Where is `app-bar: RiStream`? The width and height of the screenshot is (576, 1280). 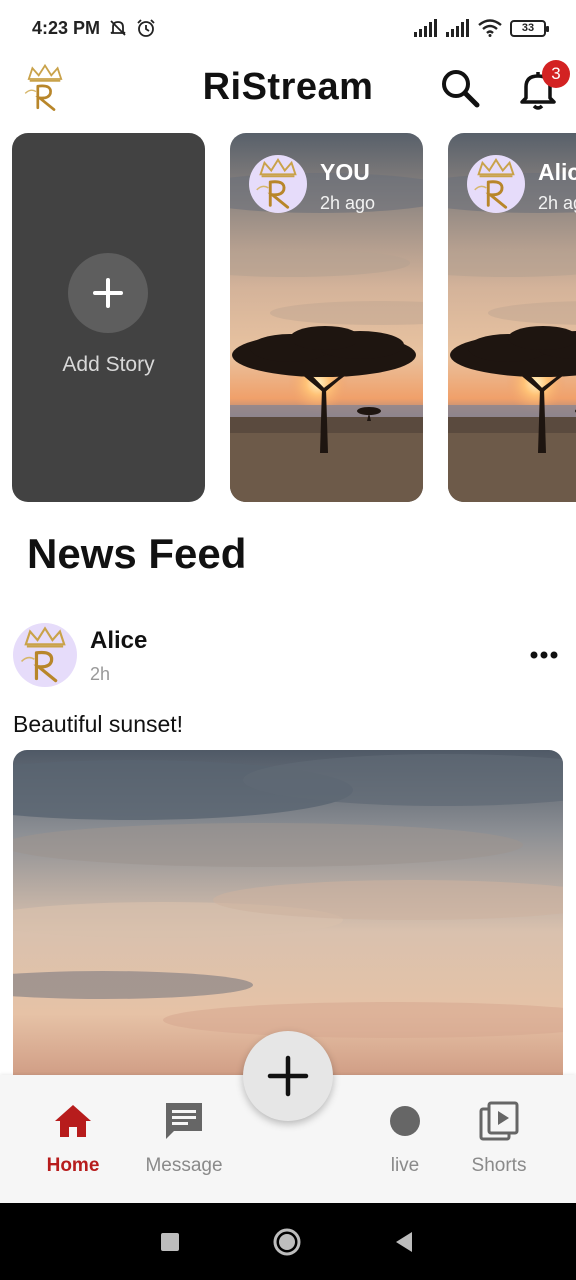
app-bar: RiStream is located at coordinates (288, 89).